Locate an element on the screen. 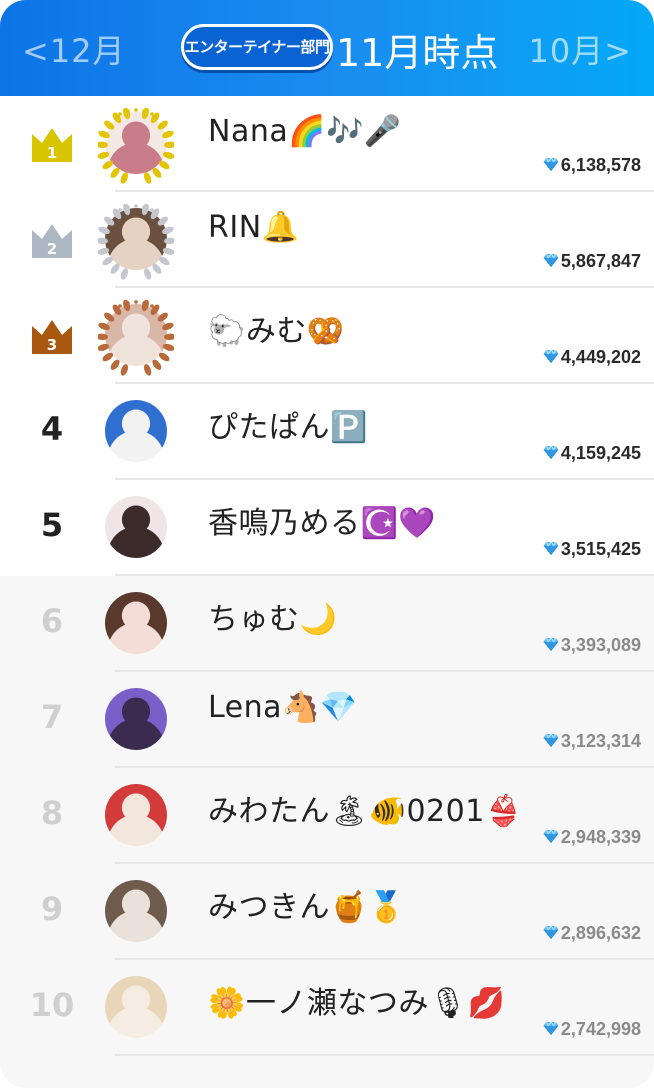 This screenshot has width=654, height=1088. user-name: みつきん🍯🥇 is located at coordinates (307, 907).